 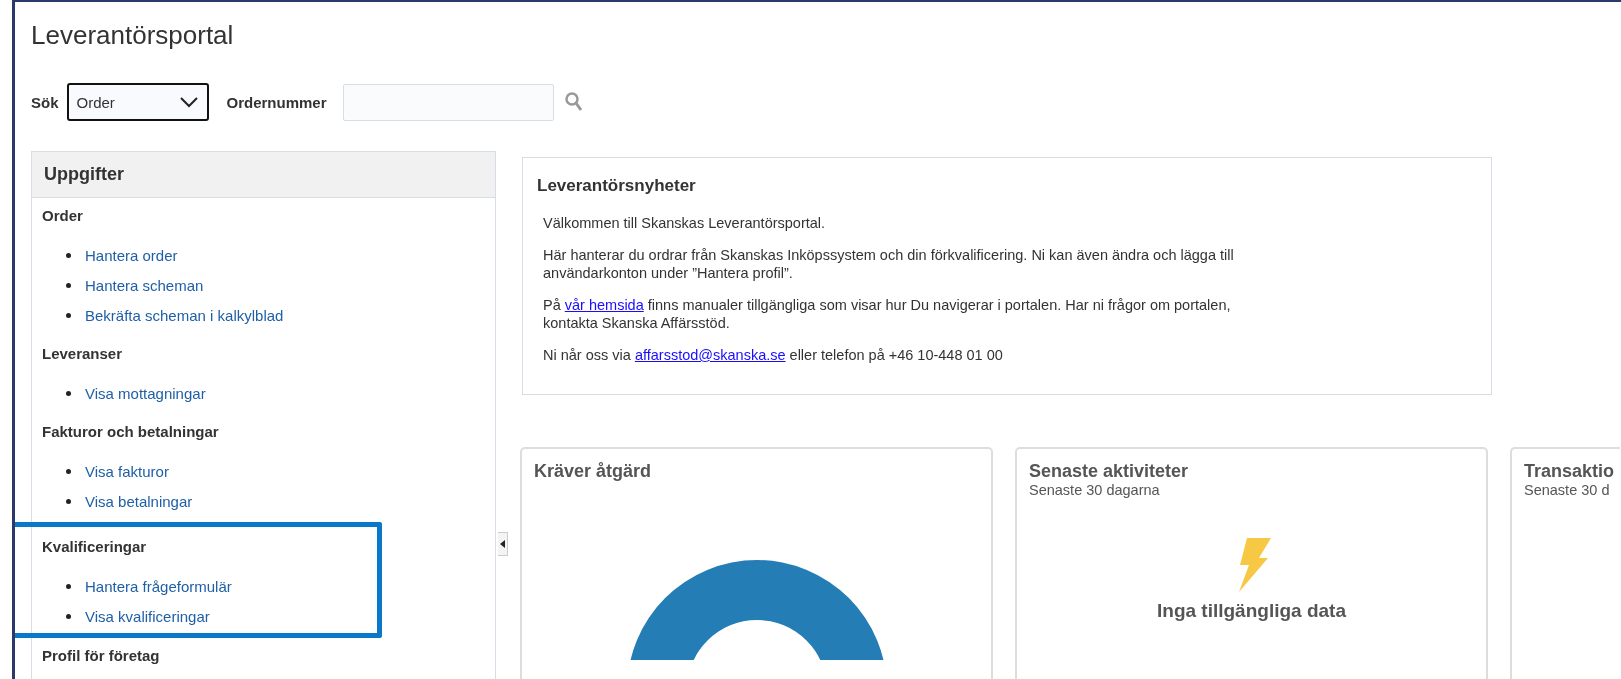 I want to click on empty-message: Inga tillgängliga data, so click(x=1251, y=611).